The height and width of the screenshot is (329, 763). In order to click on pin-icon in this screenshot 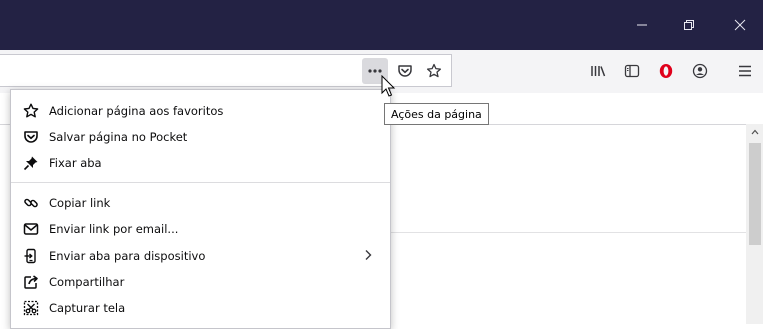, I will do `click(31, 163)`.